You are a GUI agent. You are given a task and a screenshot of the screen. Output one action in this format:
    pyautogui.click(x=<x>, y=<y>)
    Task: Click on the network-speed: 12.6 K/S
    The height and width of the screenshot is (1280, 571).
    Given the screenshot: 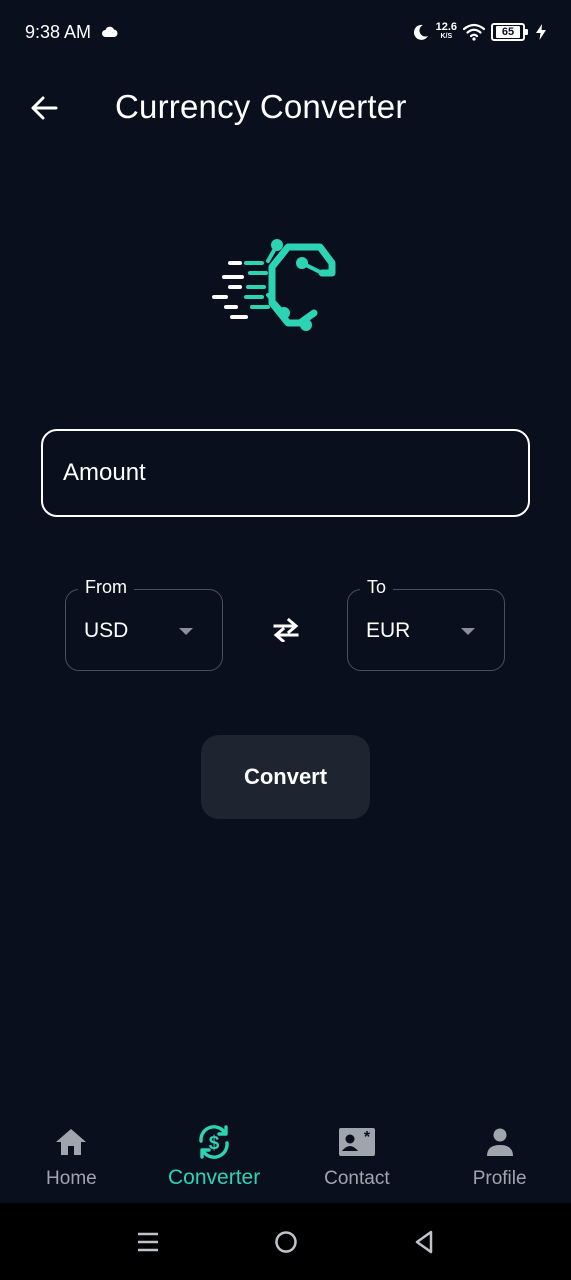 What is the action you would take?
    pyautogui.click(x=446, y=31)
    